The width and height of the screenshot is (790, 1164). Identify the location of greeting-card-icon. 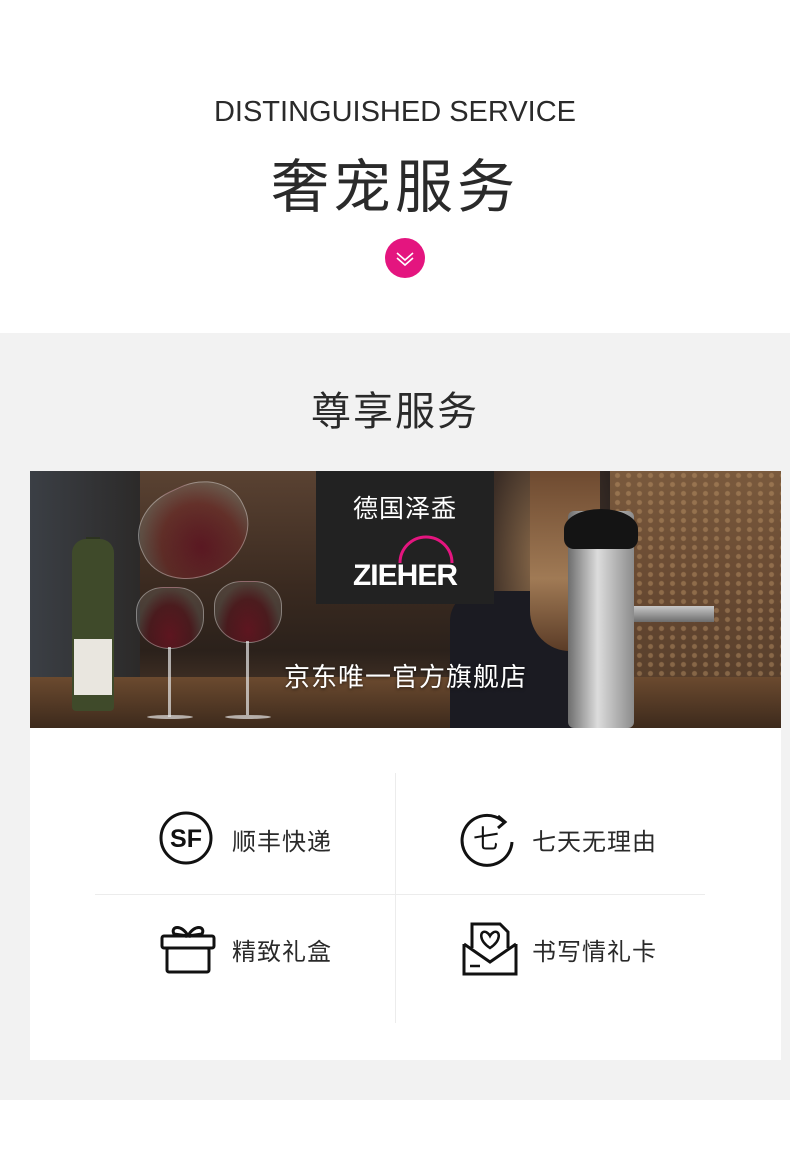
(490, 949).